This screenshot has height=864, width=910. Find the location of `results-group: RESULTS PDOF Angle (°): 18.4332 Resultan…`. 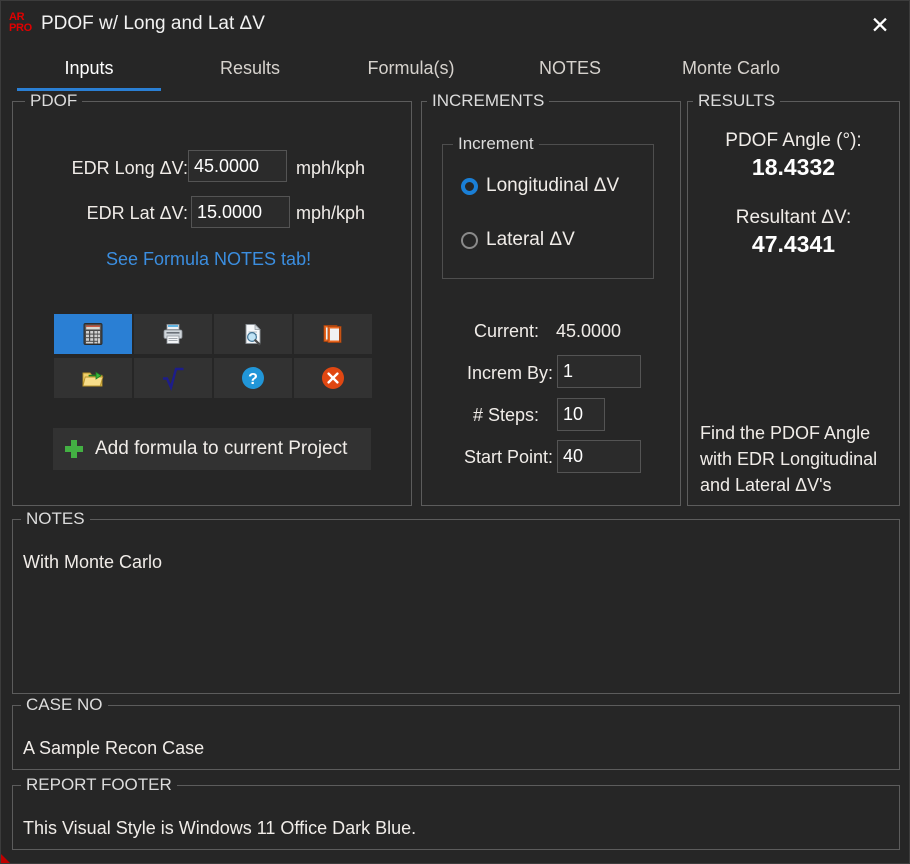

results-group: RESULTS PDOF Angle (°): 18.4332 Resultan… is located at coordinates (793, 298).